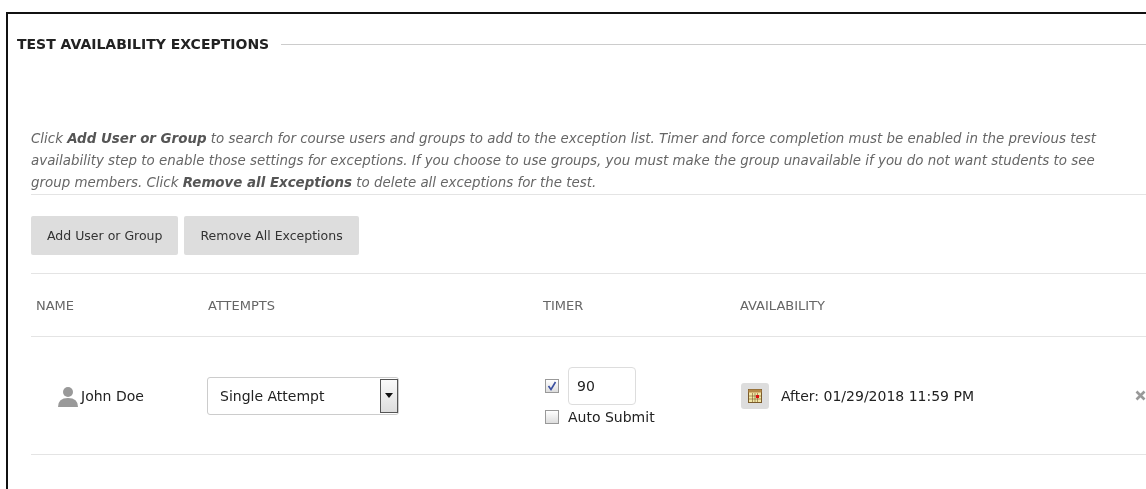 Image resolution: width=1146 pixels, height=489 pixels. What do you see at coordinates (611, 416) in the screenshot?
I see `auto-submit-label: Auto Submit` at bounding box center [611, 416].